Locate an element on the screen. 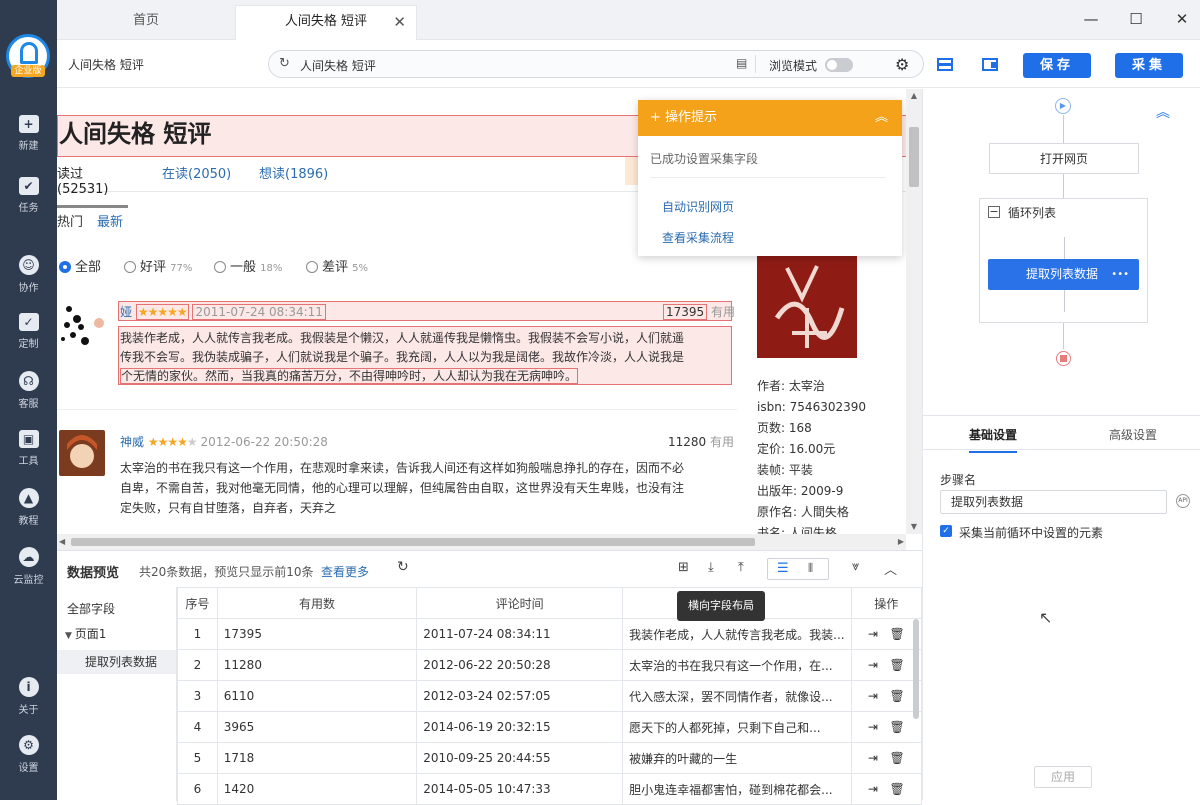  maximize-button: ☐ is located at coordinates (1136, 19).